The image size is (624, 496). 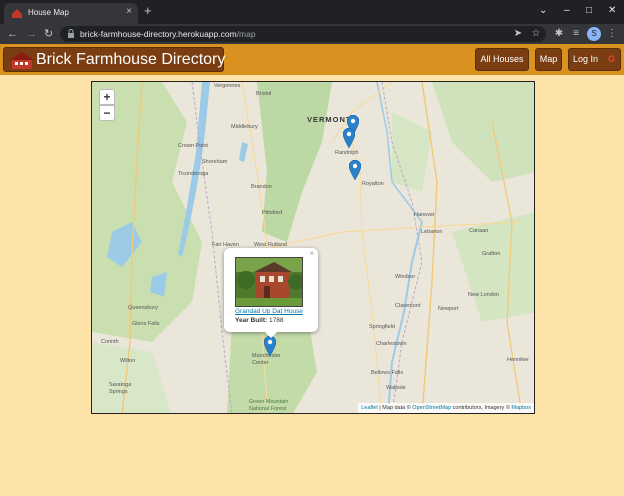 What do you see at coordinates (586, 59) in the screenshot?
I see `login-label: Log In` at bounding box center [586, 59].